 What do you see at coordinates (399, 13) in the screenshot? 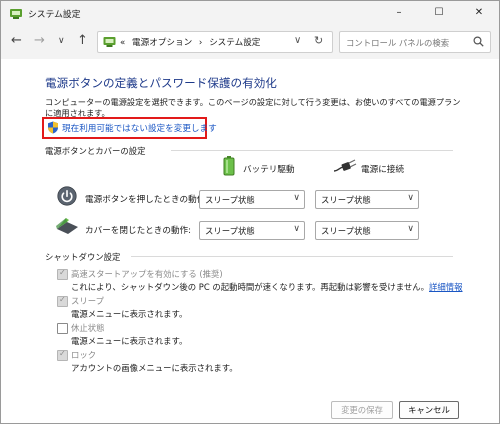
I see `minimize-button: –` at bounding box center [399, 13].